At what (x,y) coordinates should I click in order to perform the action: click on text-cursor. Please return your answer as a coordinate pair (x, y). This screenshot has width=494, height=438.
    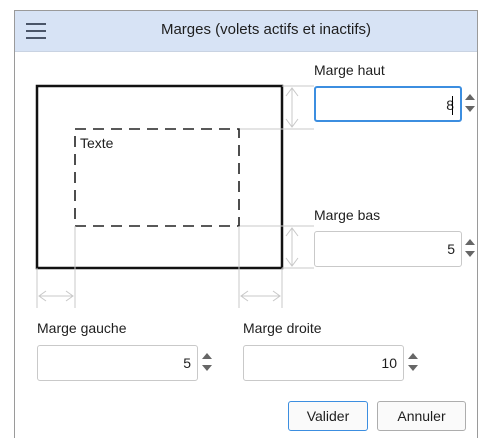
    Looking at the image, I should click on (452, 105).